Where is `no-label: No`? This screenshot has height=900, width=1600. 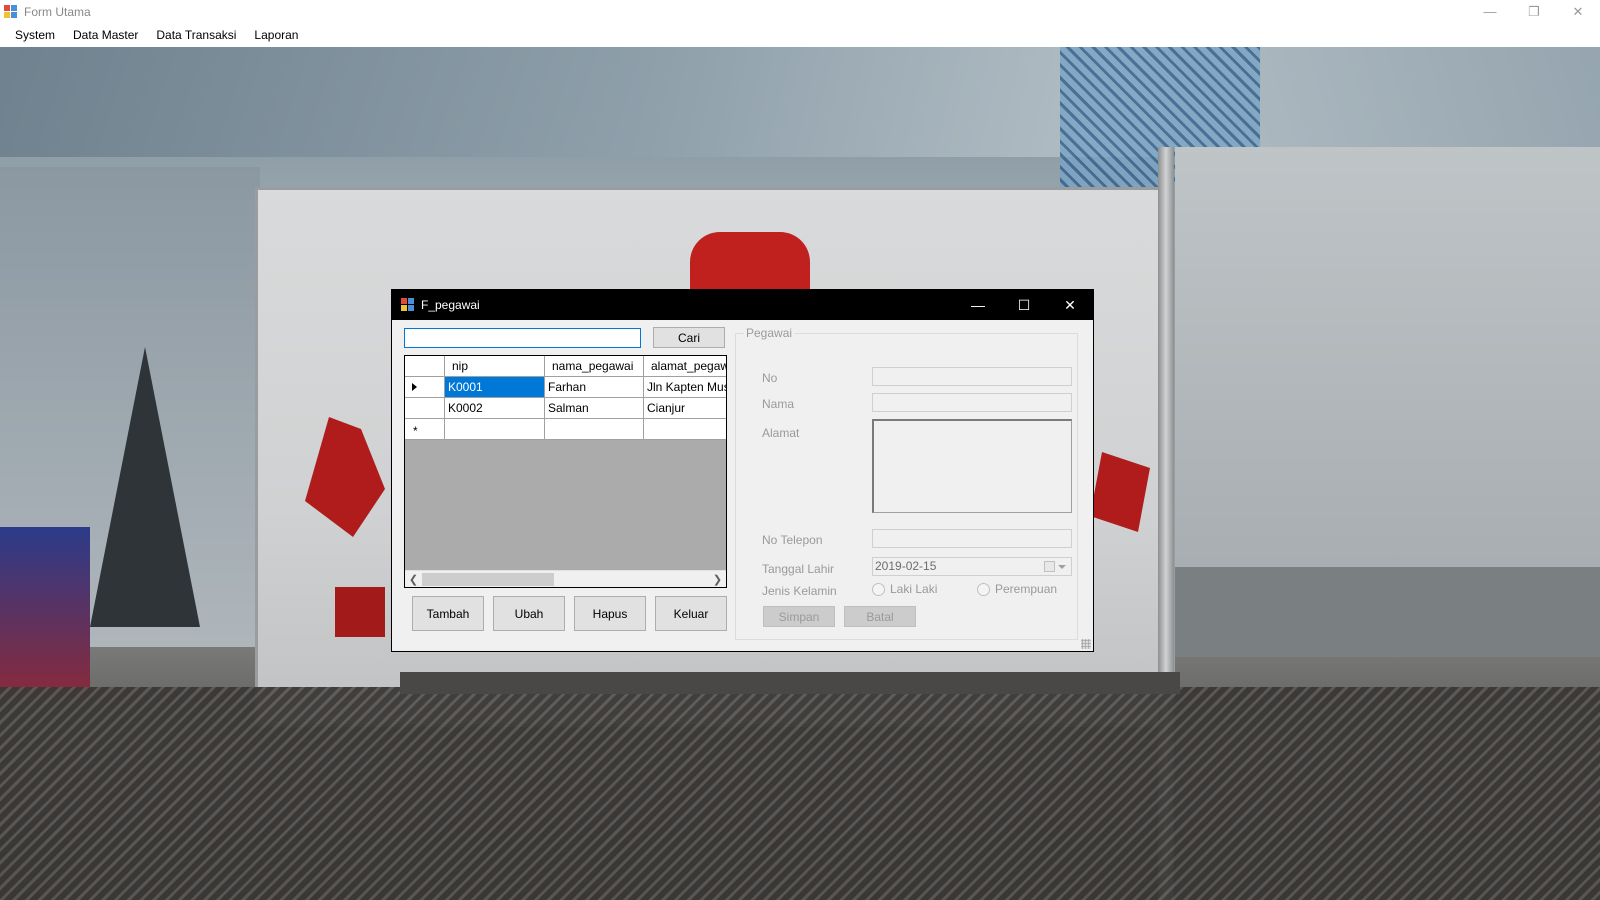
no-label: No is located at coordinates (770, 378).